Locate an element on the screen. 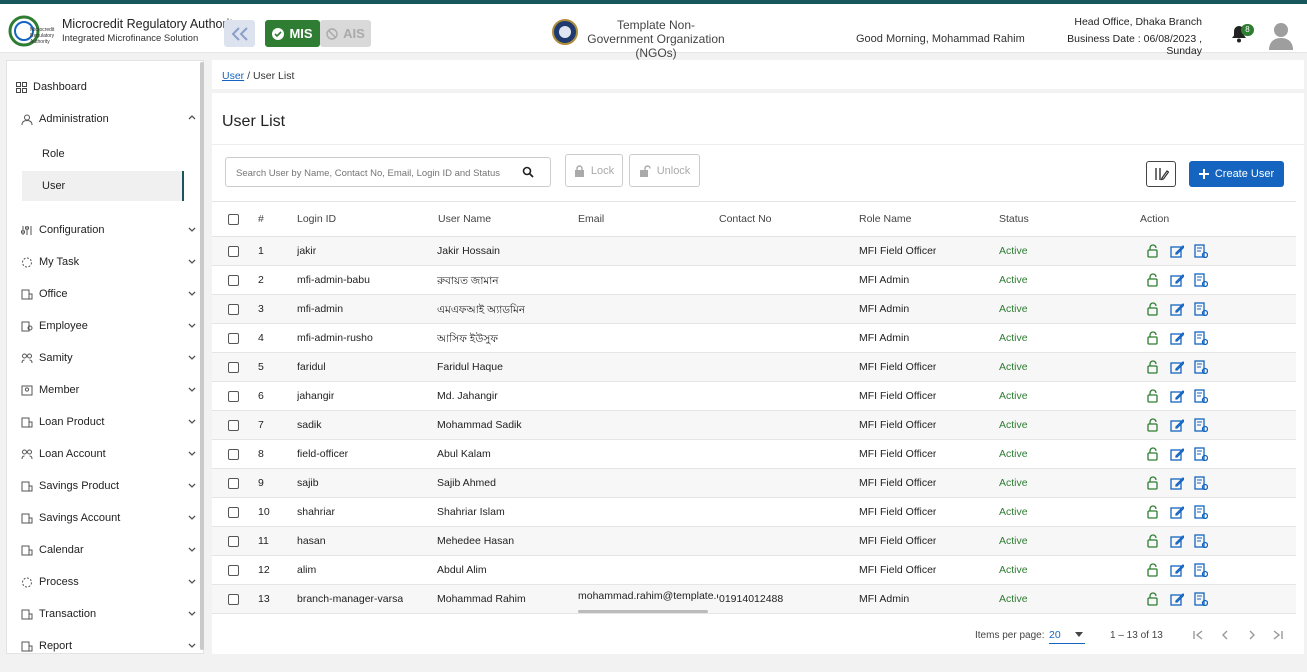  previous-page-icon is located at coordinates (1225, 635).